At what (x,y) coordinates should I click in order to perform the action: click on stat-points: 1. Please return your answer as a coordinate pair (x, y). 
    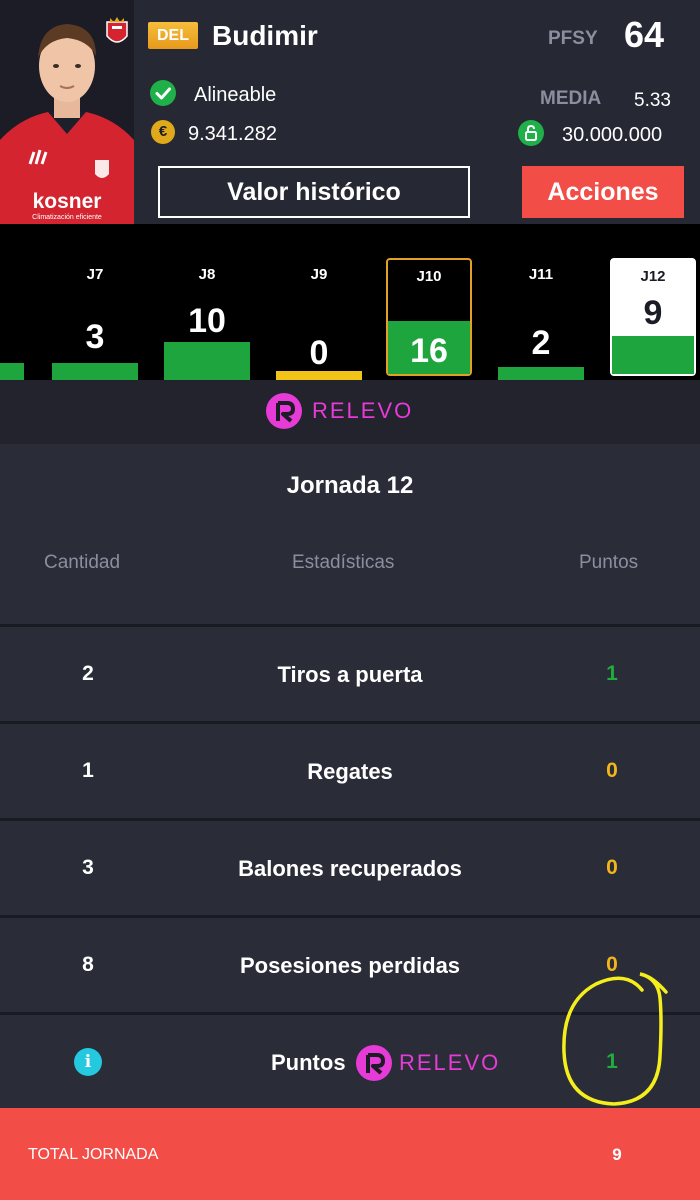
    Looking at the image, I should click on (612, 673).